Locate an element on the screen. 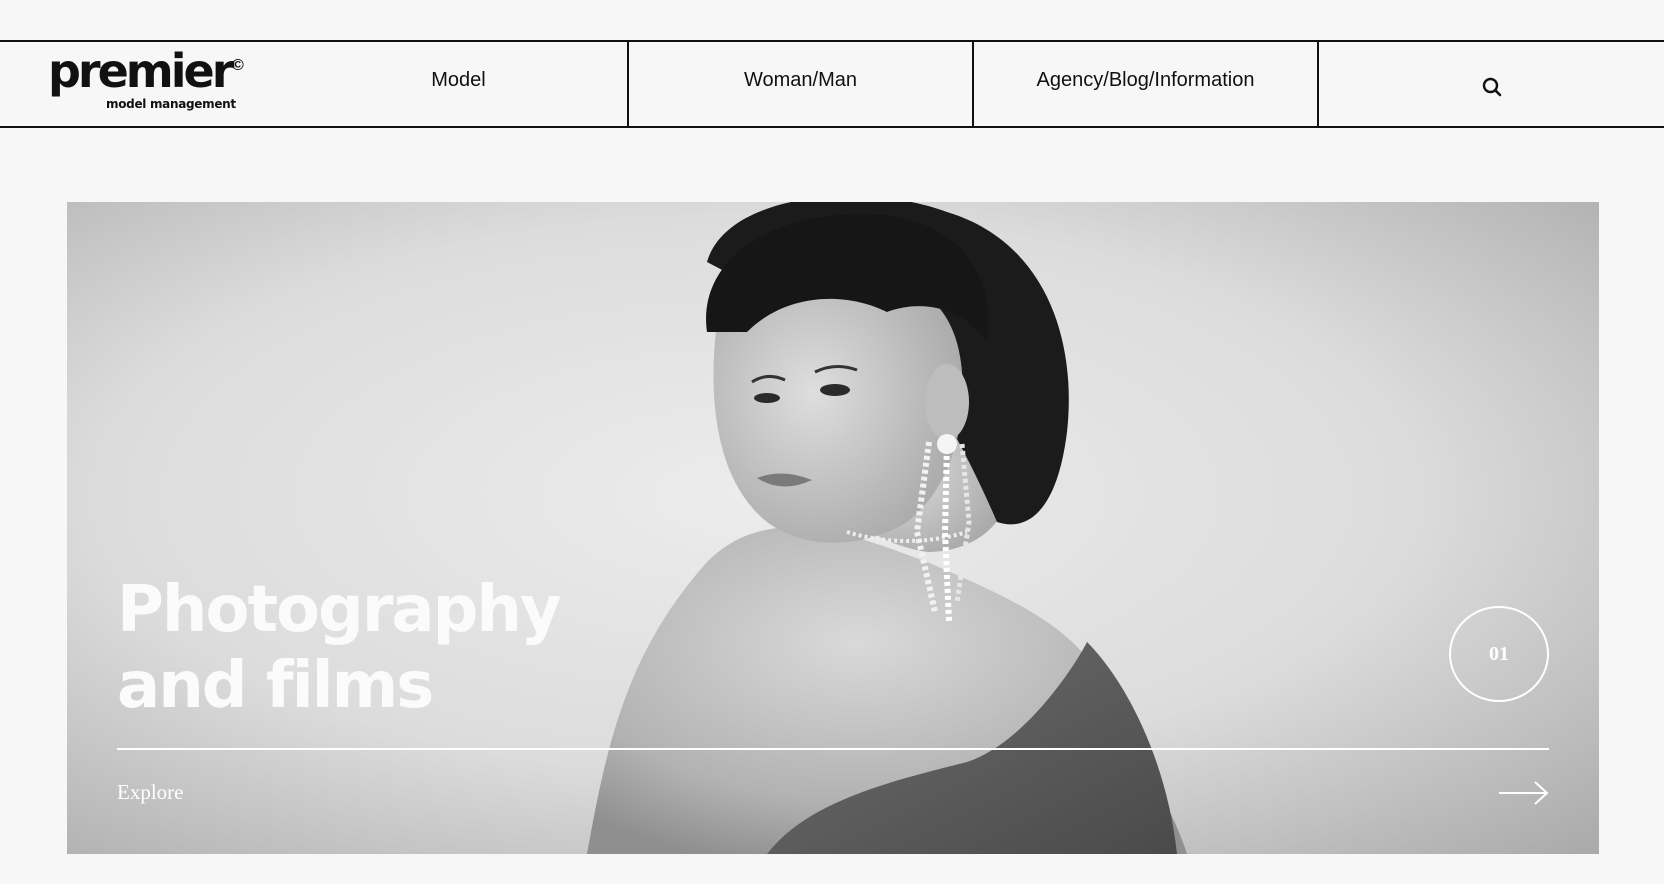 This screenshot has height=884, width=1664. nav-item-model: Model is located at coordinates (458, 84).